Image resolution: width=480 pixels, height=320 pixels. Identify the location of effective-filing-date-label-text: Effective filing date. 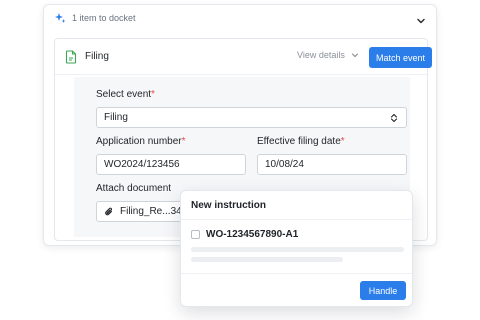
(299, 141).